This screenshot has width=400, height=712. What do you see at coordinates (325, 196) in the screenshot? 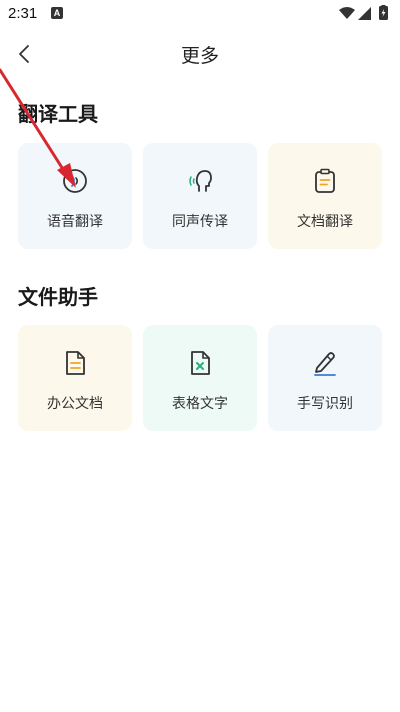
I see `card-document-translate: 文档翻译` at bounding box center [325, 196].